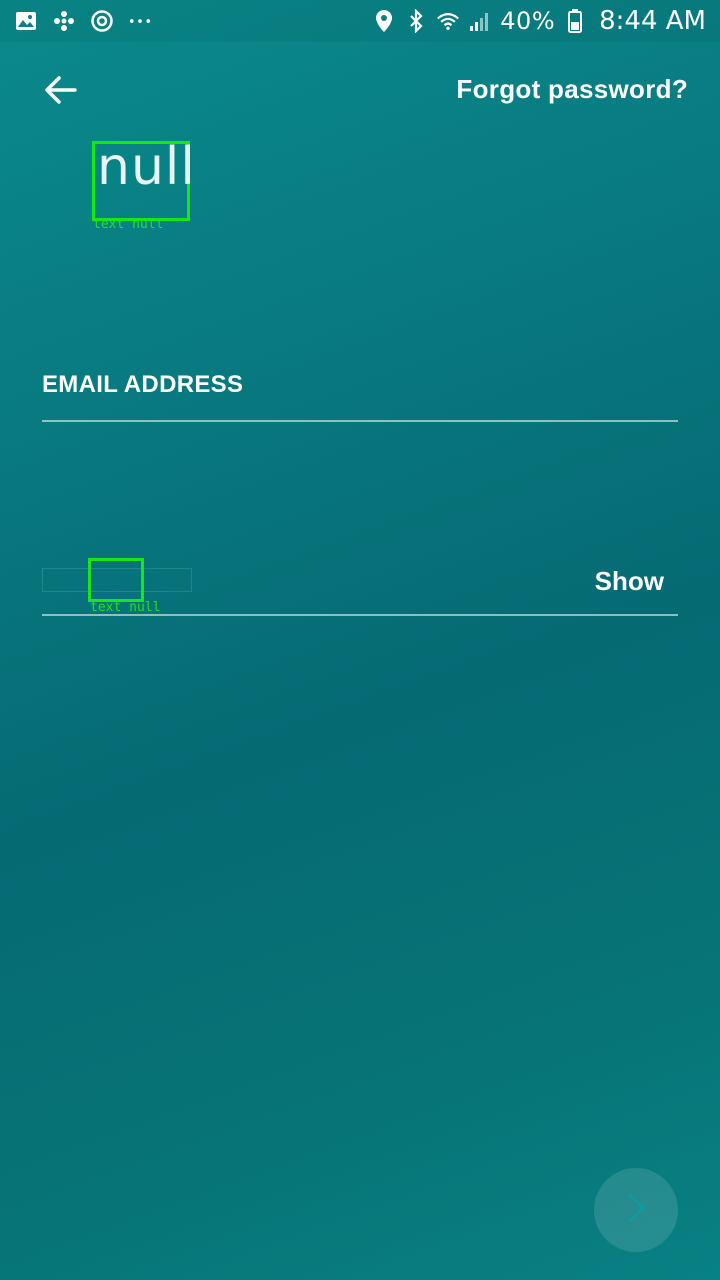 The width and height of the screenshot is (720, 1280). I want to click on status-bar-system: 40% 8:44 AM, so click(539, 21).